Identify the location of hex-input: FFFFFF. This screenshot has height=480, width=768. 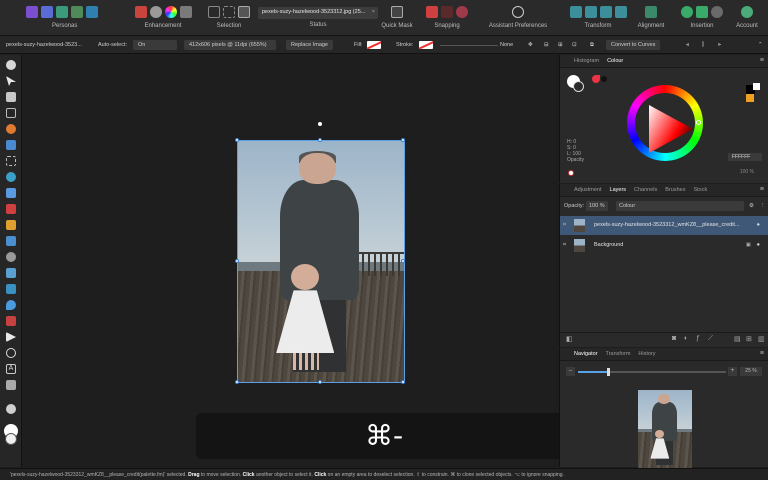
(745, 157).